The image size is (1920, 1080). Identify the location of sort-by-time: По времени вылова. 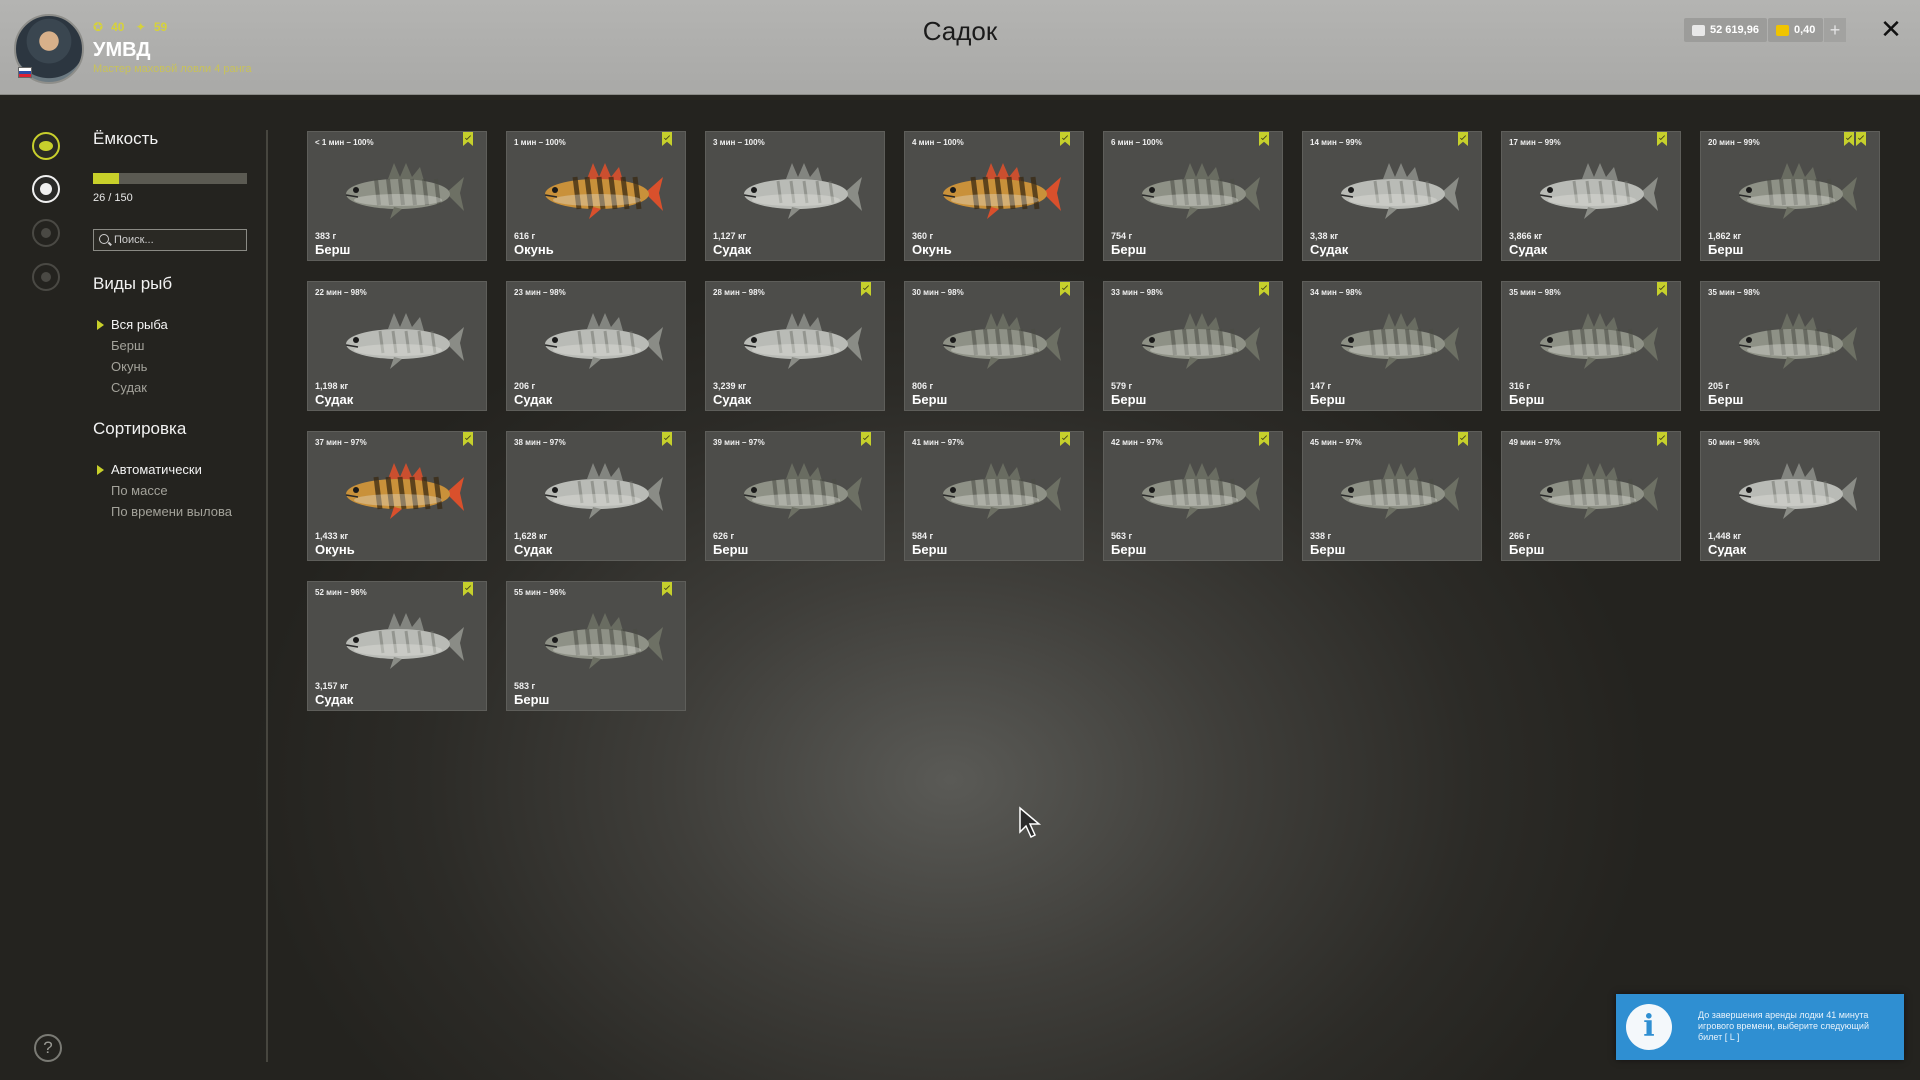
(171, 511).